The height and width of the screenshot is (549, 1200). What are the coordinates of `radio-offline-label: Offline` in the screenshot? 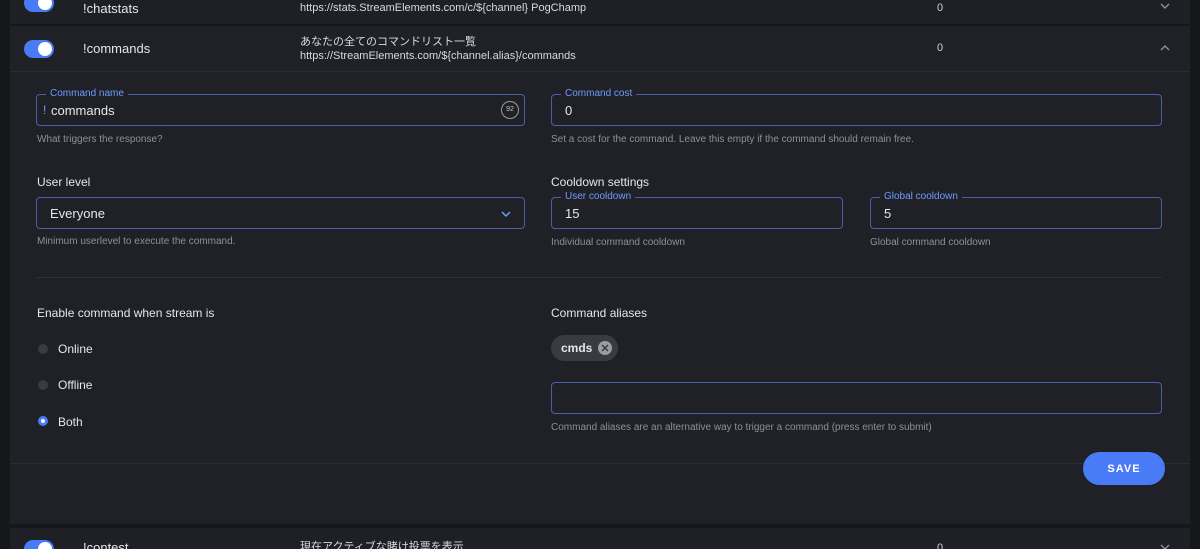 It's located at (75, 385).